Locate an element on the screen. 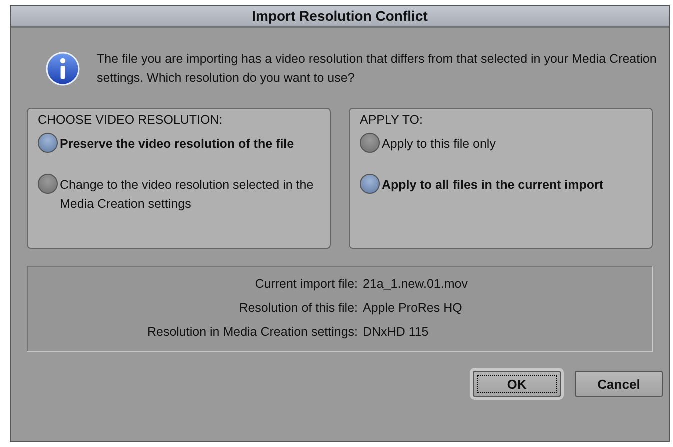  detail-value: 21a_1.new.01.mov is located at coordinates (416, 284).